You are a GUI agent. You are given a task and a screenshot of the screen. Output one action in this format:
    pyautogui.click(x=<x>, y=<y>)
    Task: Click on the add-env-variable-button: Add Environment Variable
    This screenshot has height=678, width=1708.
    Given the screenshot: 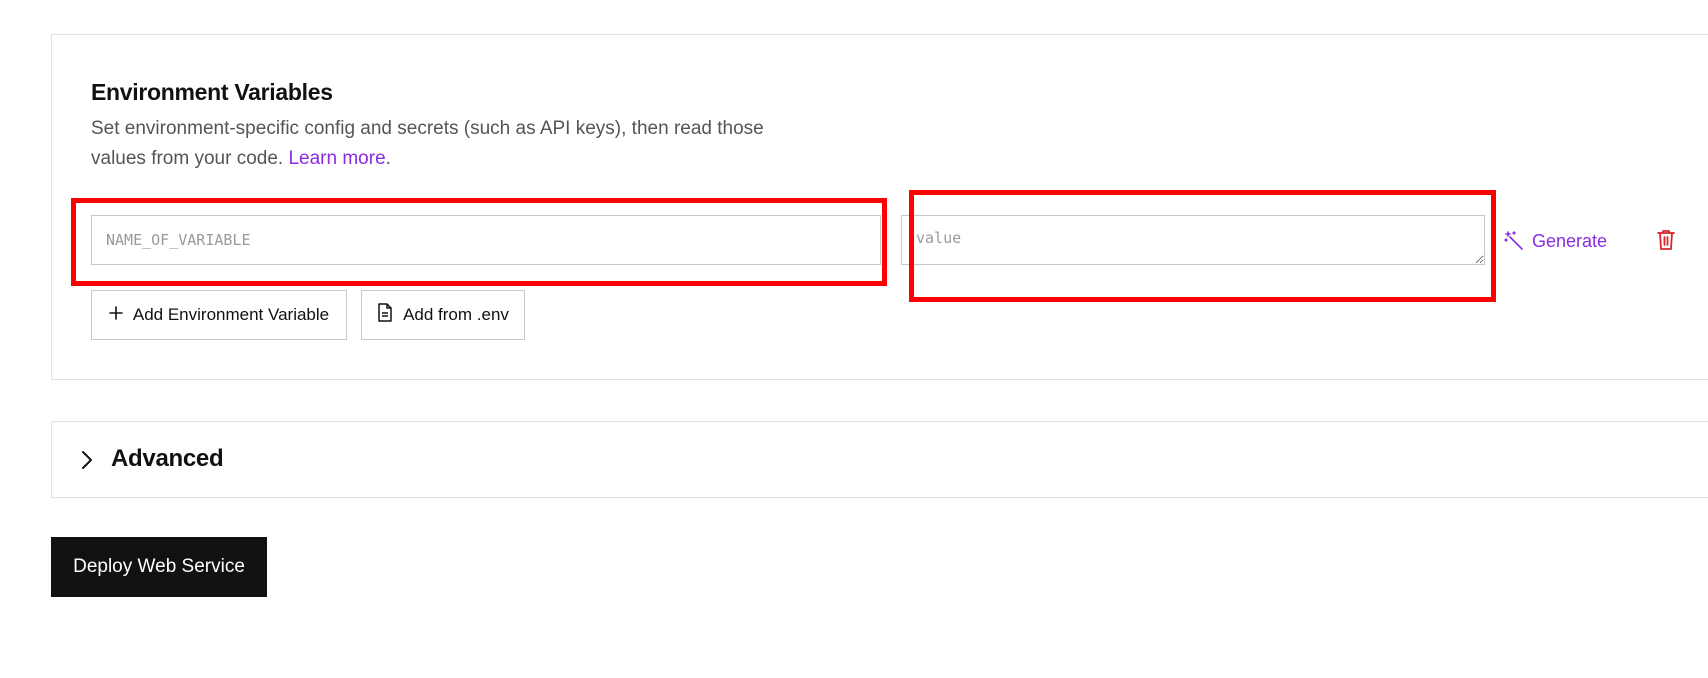 What is the action you would take?
    pyautogui.click(x=219, y=315)
    